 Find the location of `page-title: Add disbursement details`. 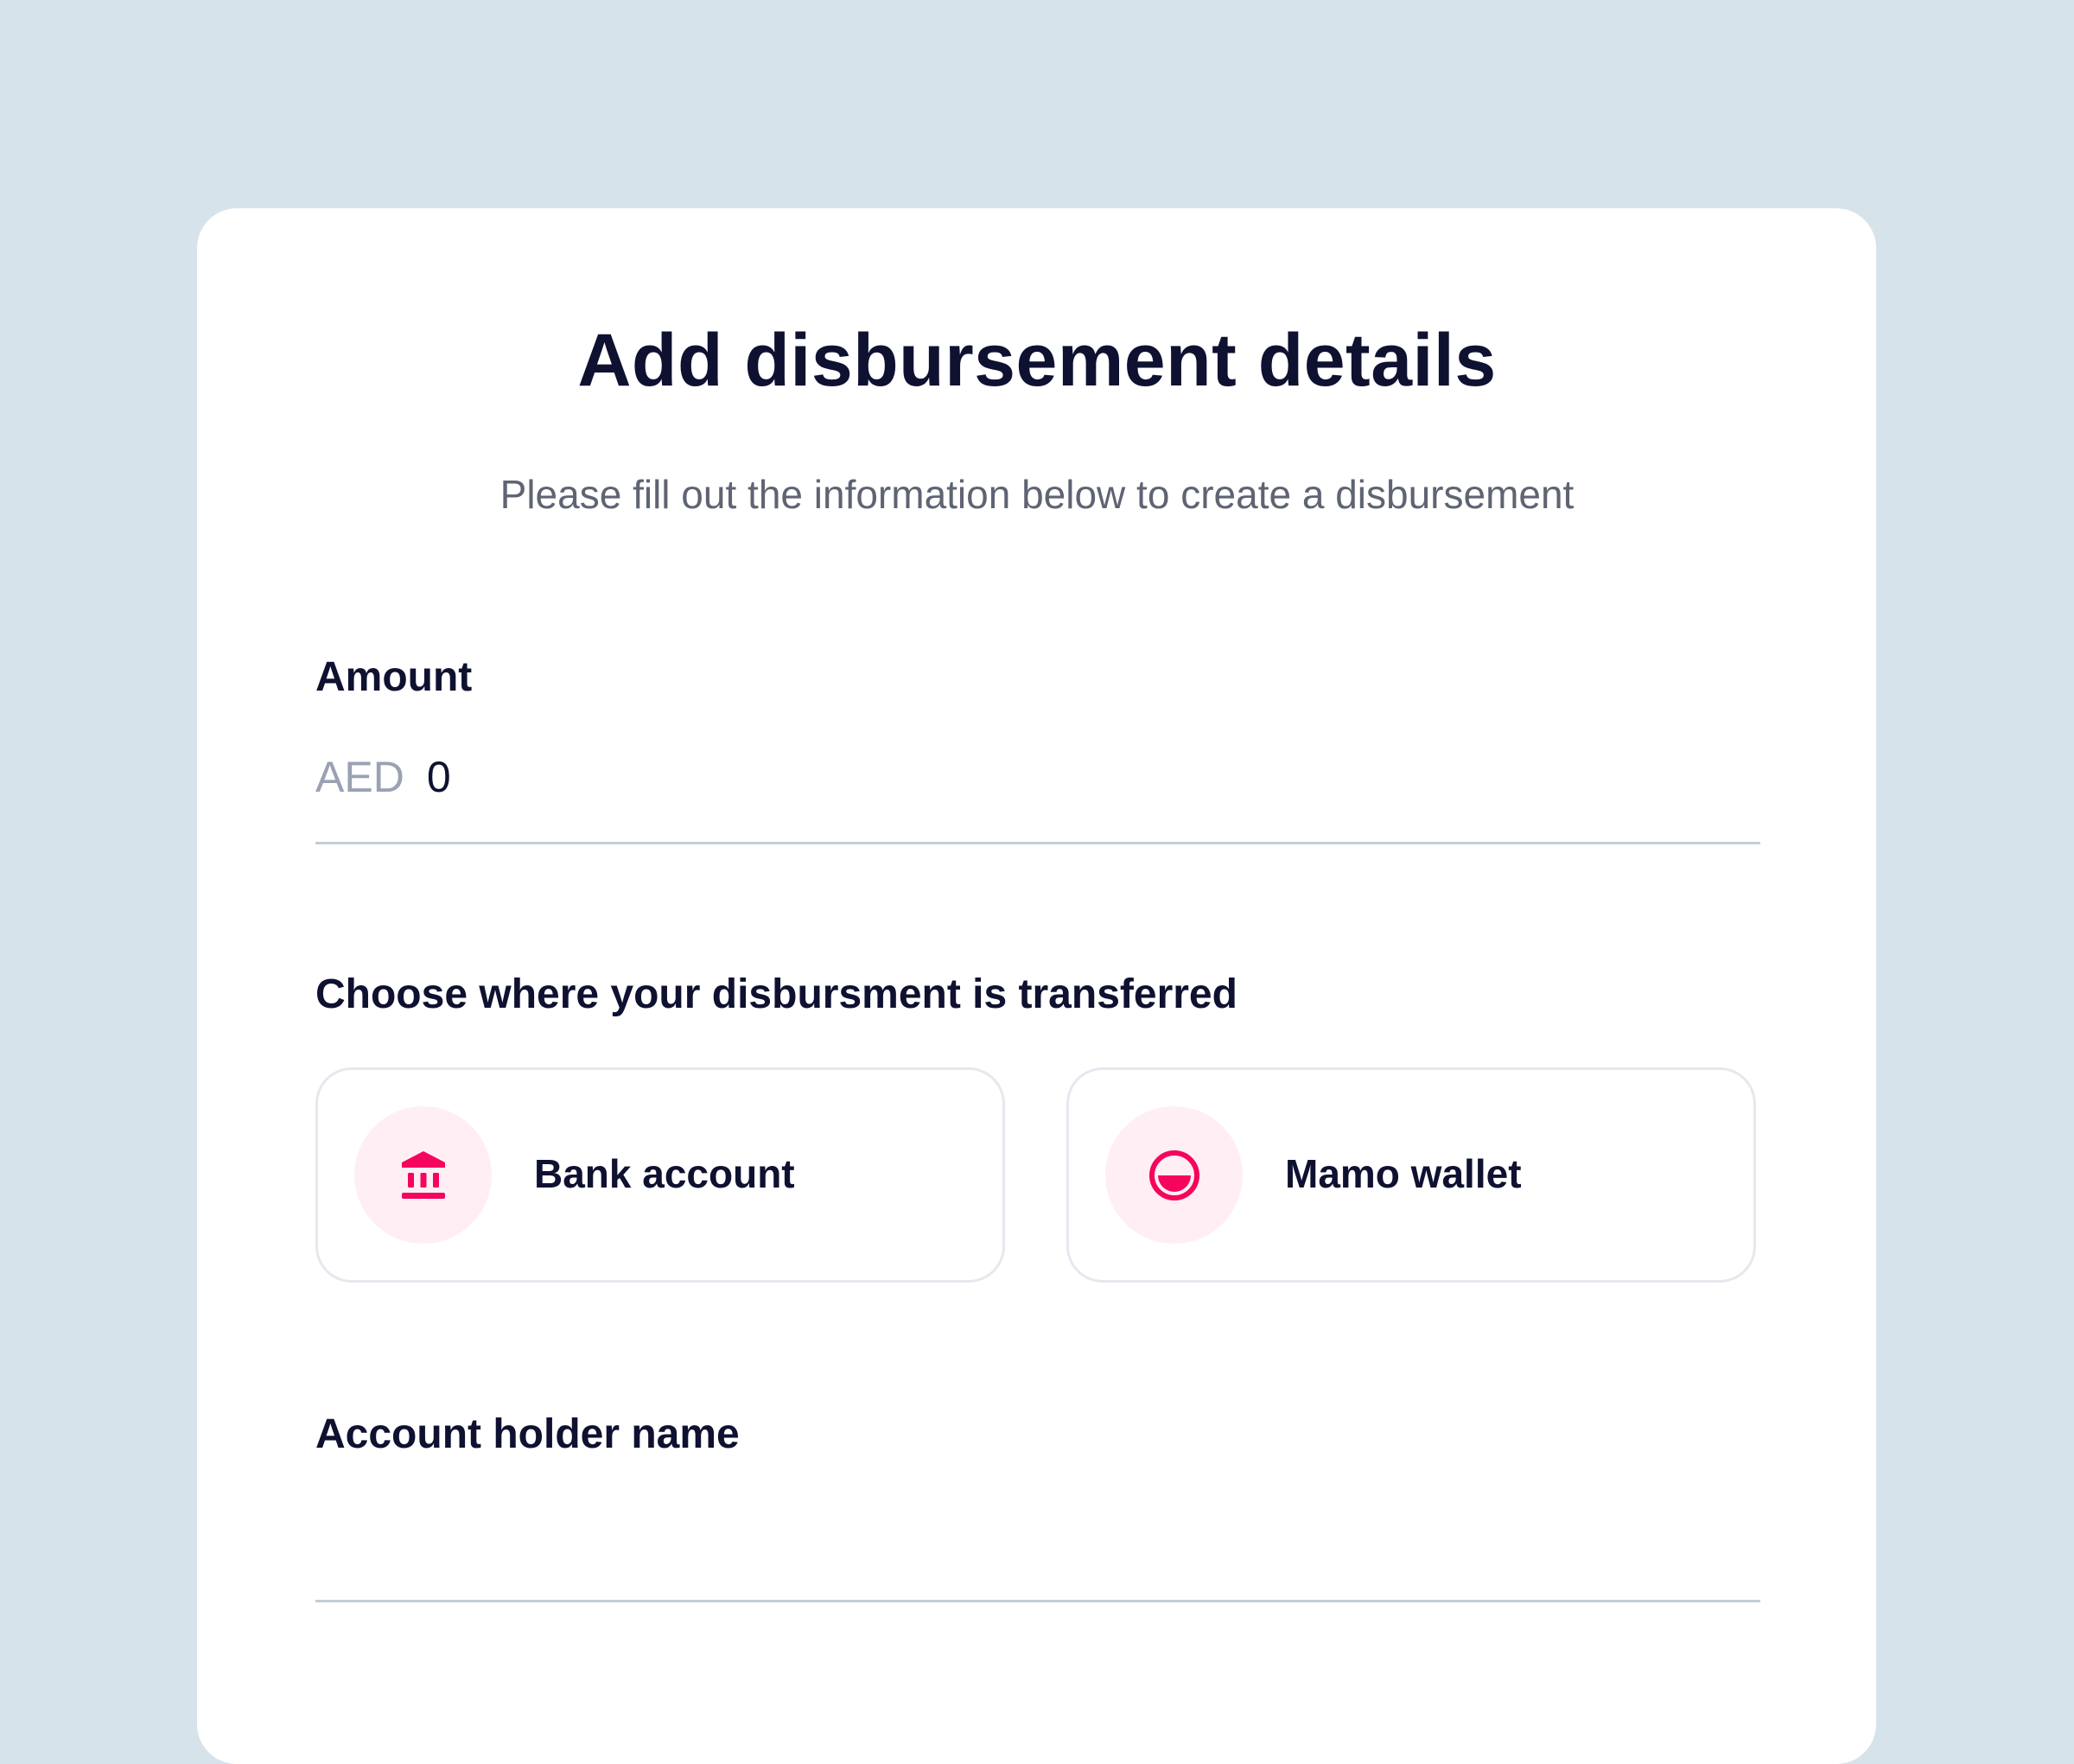

page-title: Add disbursement details is located at coordinates (1037, 360).